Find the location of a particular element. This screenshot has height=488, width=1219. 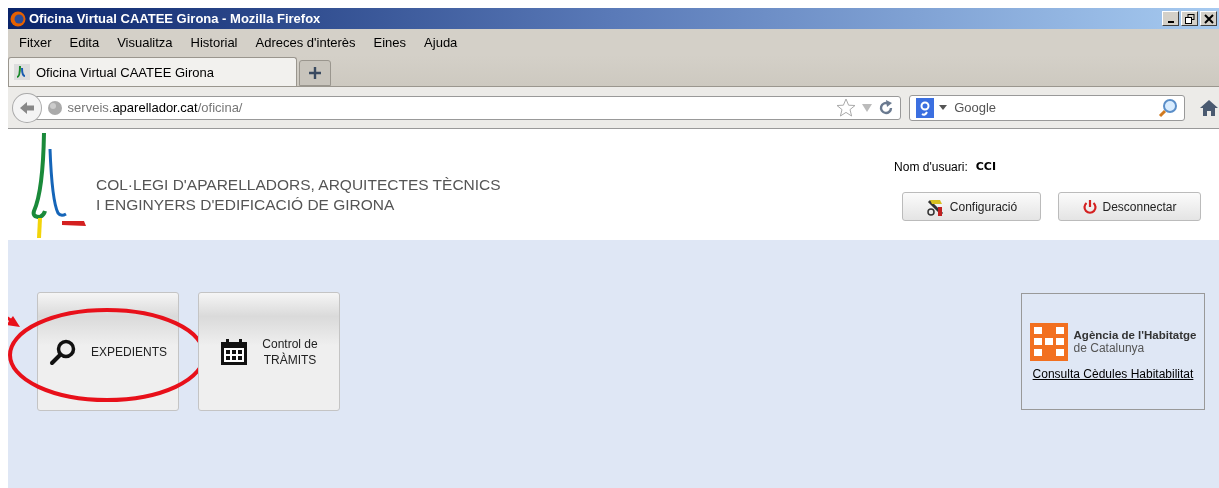

close-button is located at coordinates (1208, 18).